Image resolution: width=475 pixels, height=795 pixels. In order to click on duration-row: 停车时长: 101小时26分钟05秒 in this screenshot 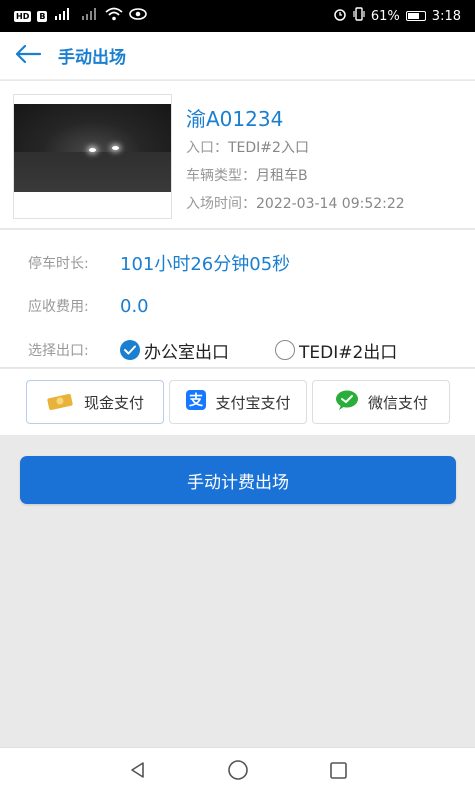, I will do `click(159, 263)`.